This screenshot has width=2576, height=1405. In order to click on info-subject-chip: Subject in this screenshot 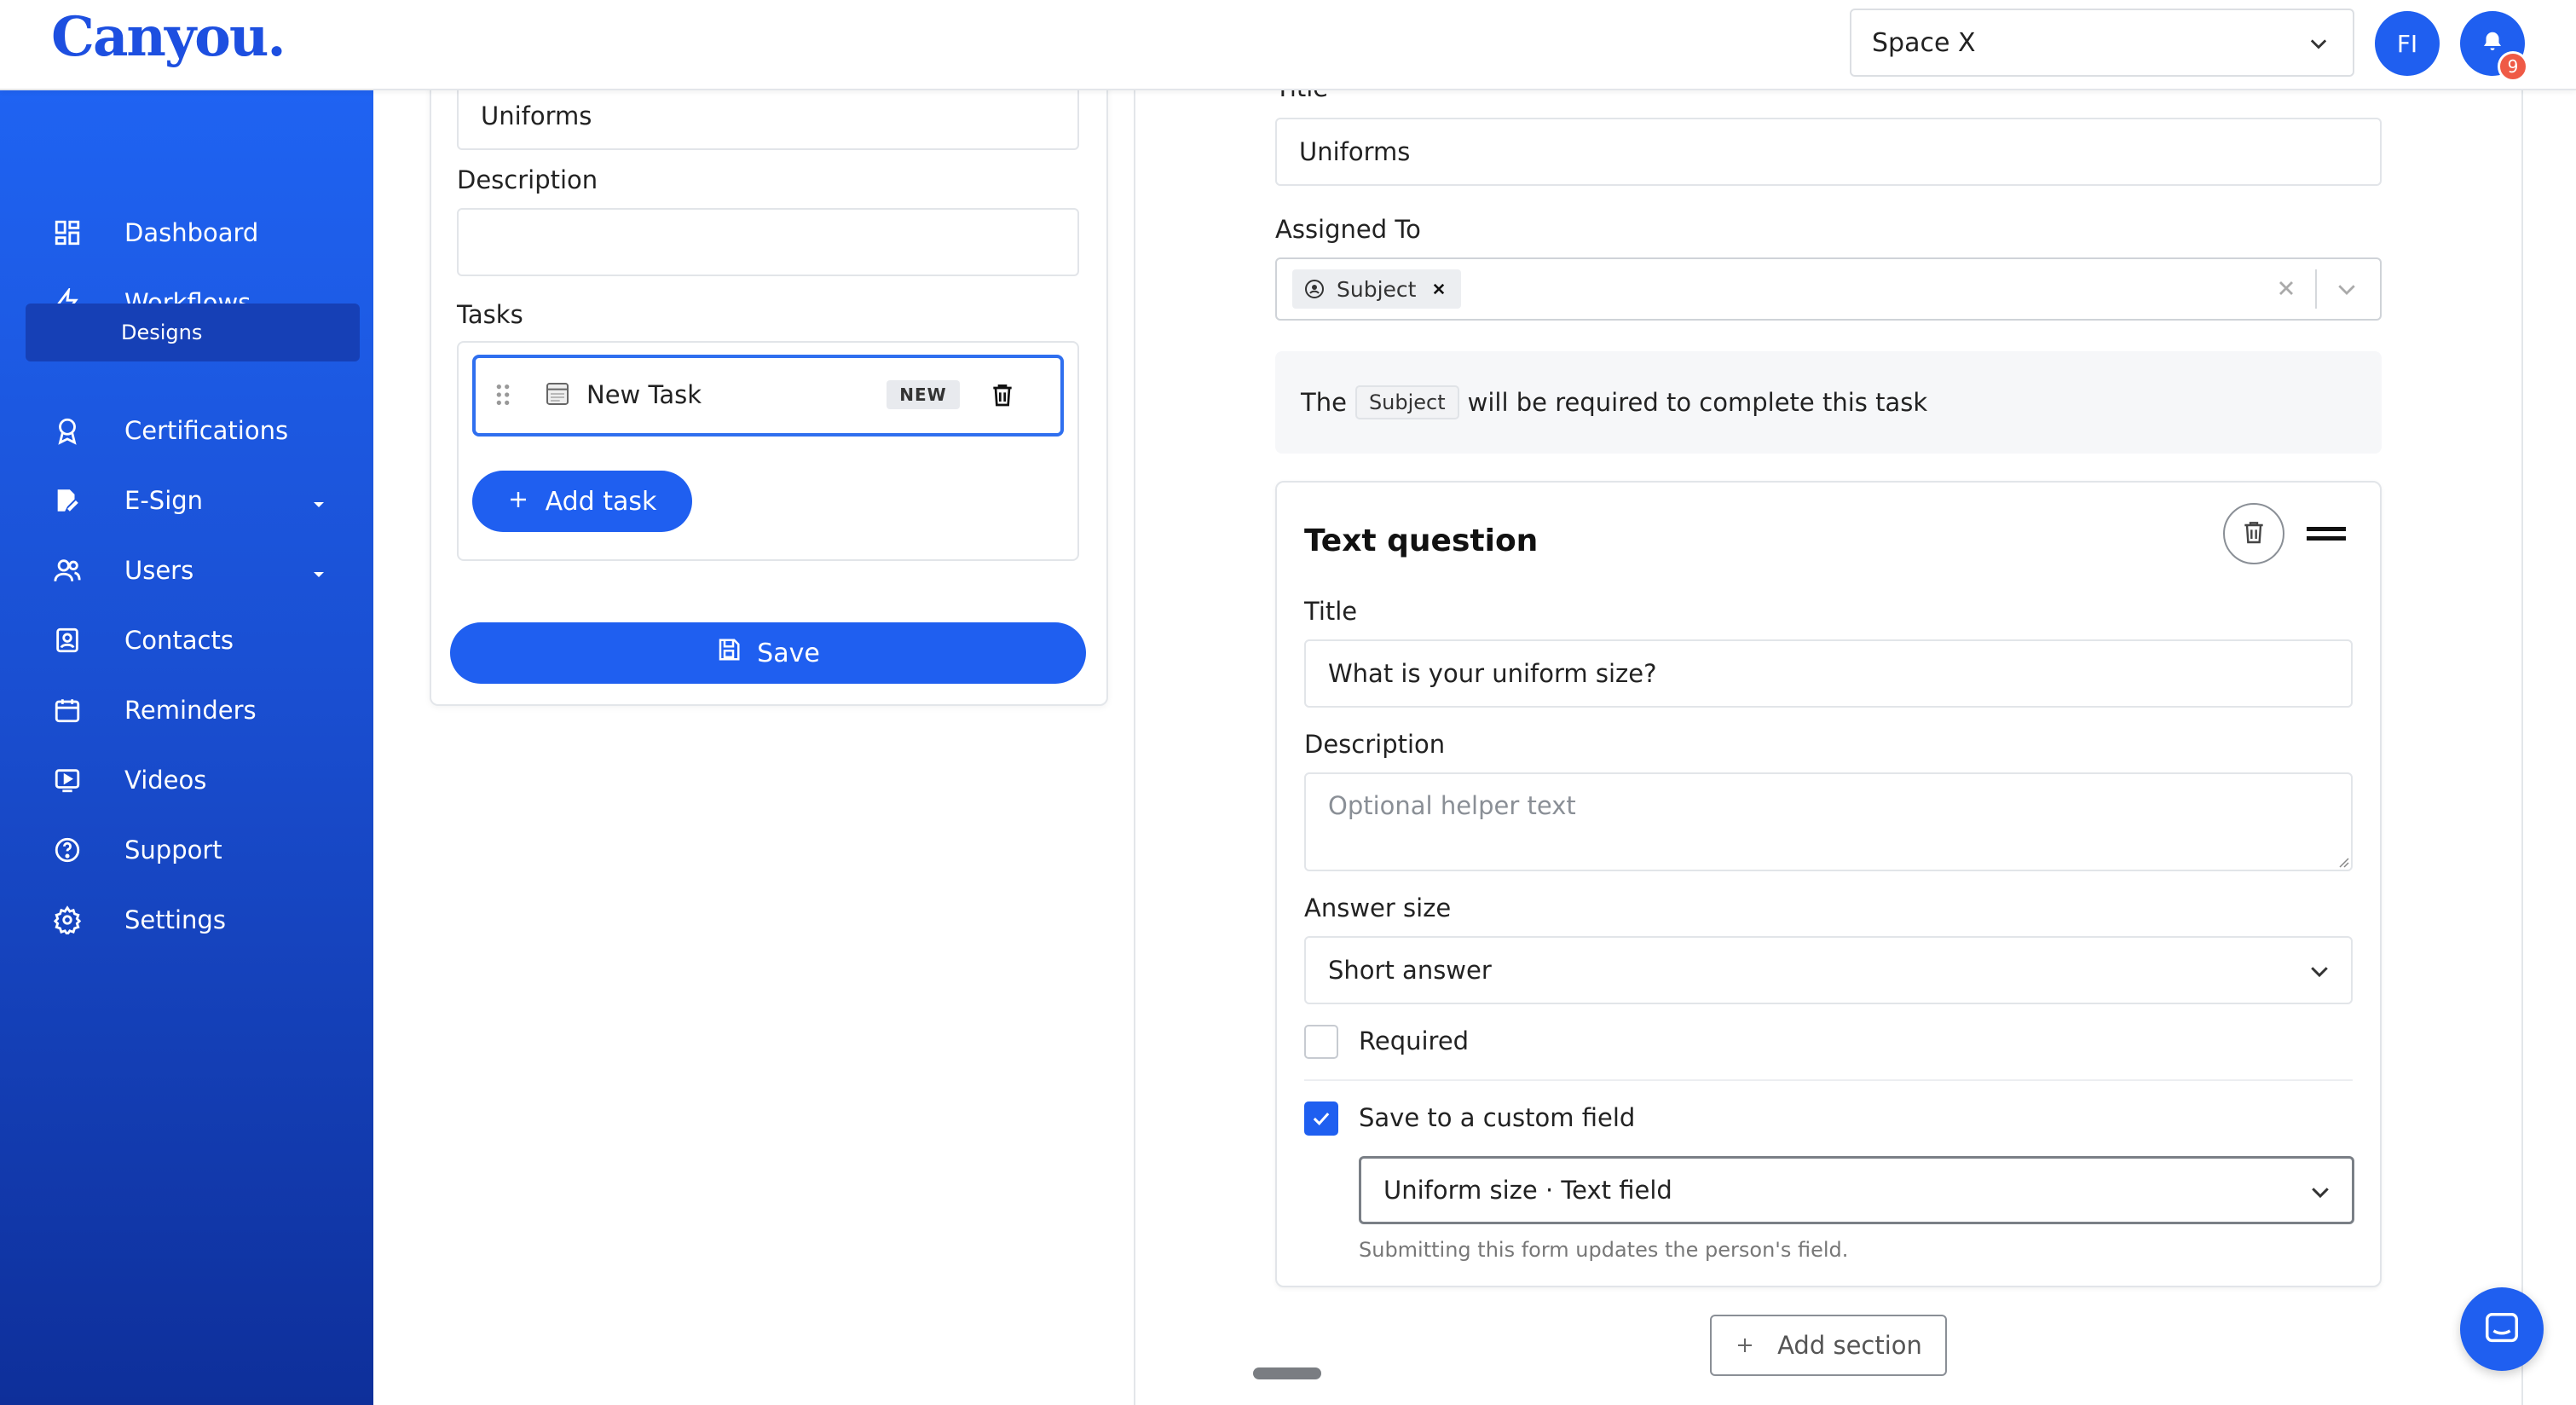, I will do `click(1406, 402)`.